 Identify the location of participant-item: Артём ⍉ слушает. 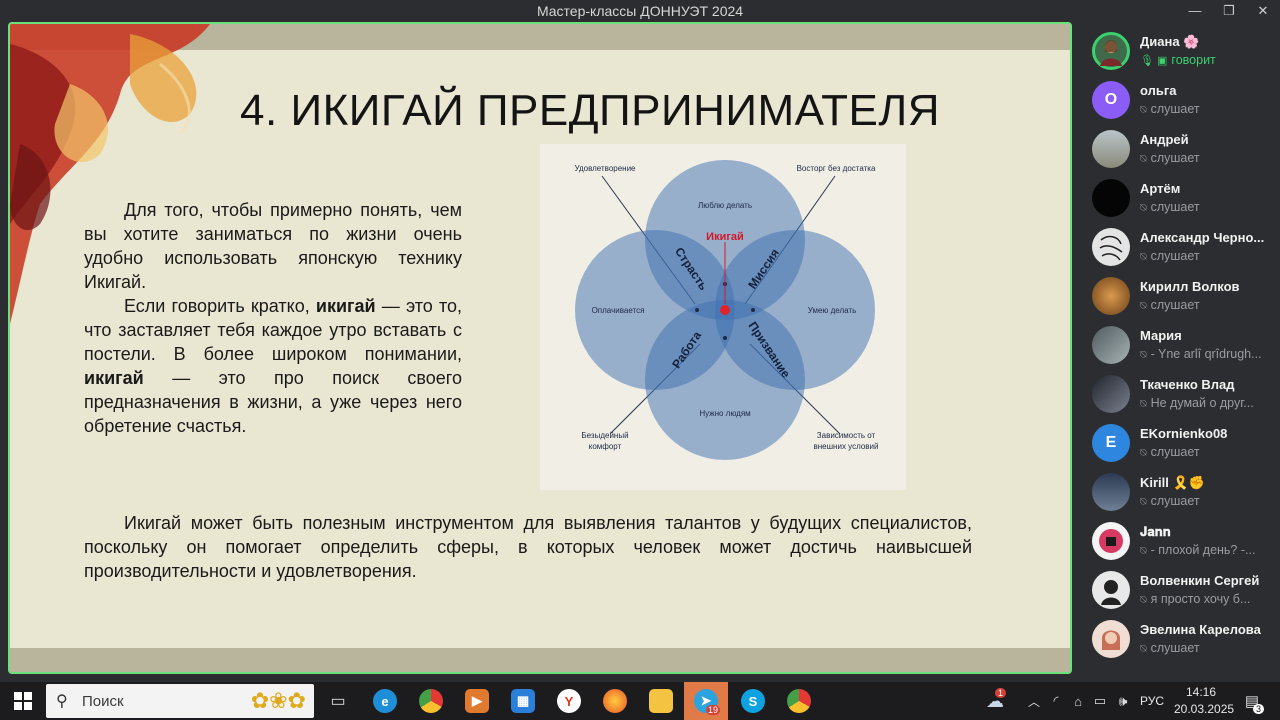
(1185, 199).